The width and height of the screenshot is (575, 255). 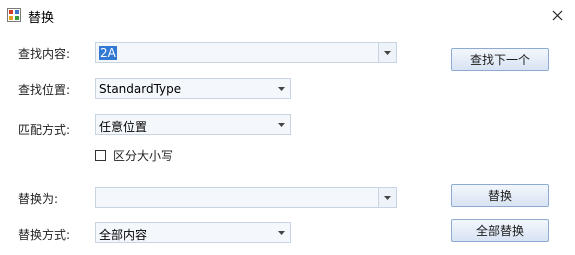 I want to click on title-bar: 替换, so click(x=287, y=15).